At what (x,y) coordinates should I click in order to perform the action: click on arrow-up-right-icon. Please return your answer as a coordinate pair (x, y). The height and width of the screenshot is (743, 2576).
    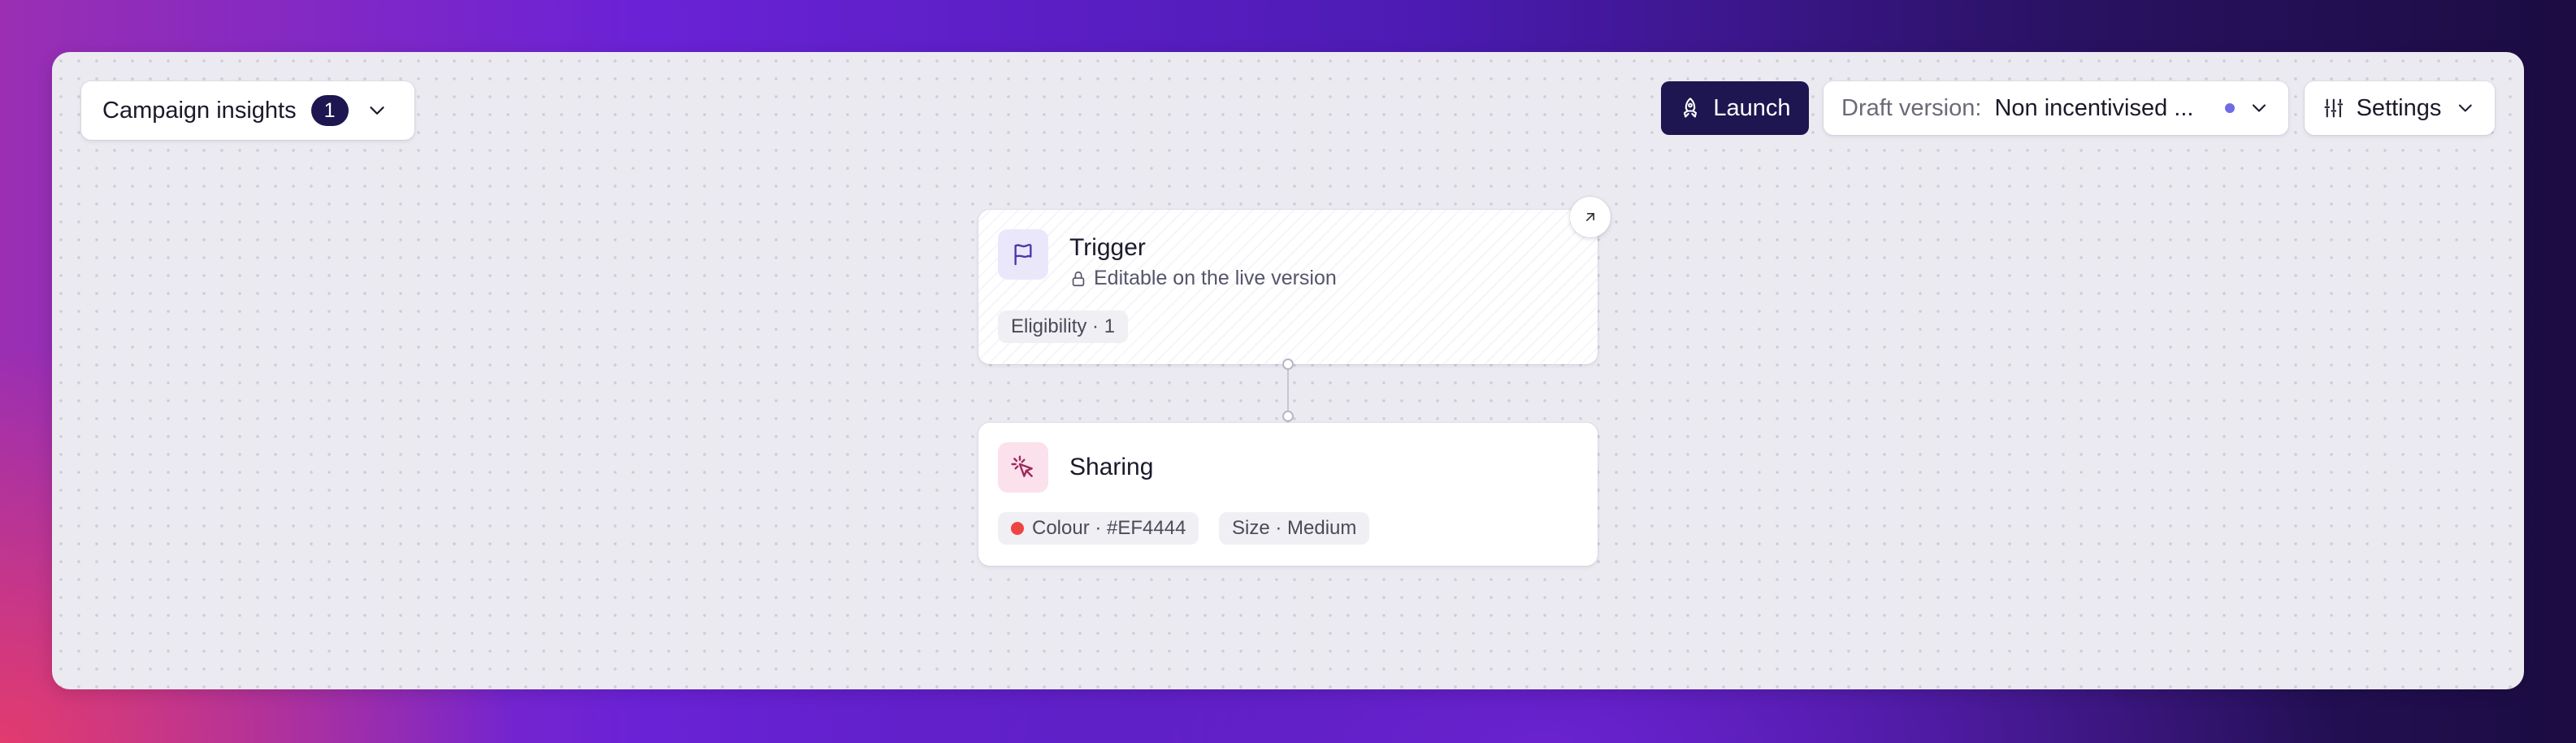
    Looking at the image, I should click on (1590, 217).